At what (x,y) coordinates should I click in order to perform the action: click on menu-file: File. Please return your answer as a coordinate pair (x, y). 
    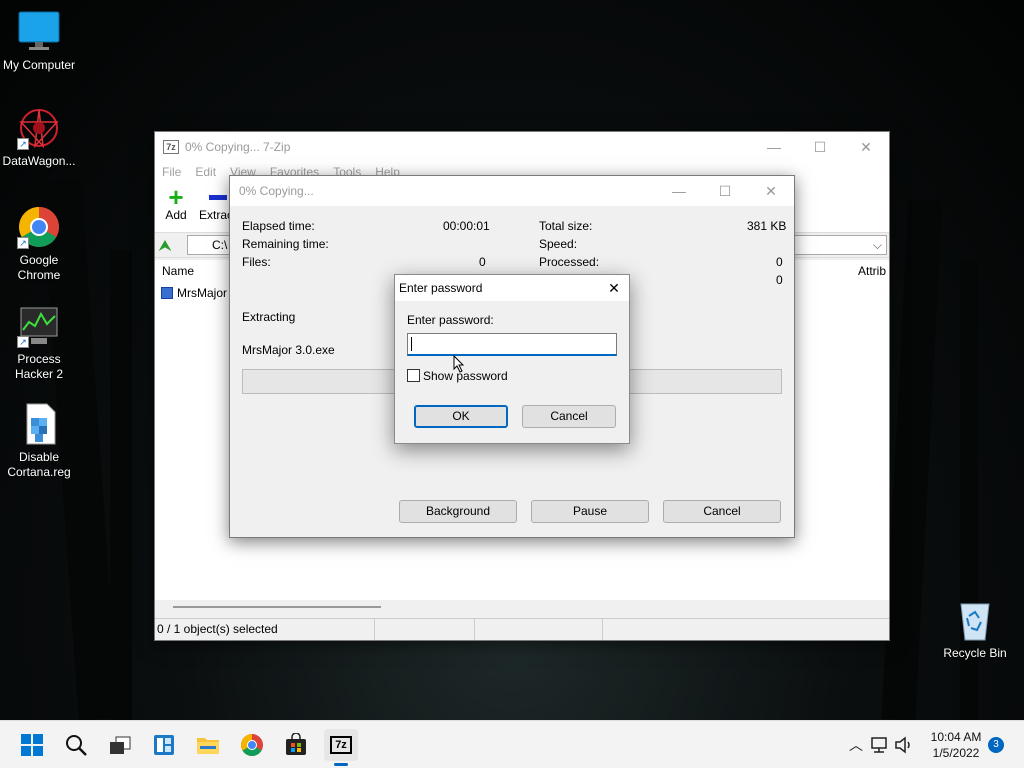
    Looking at the image, I should click on (171, 172).